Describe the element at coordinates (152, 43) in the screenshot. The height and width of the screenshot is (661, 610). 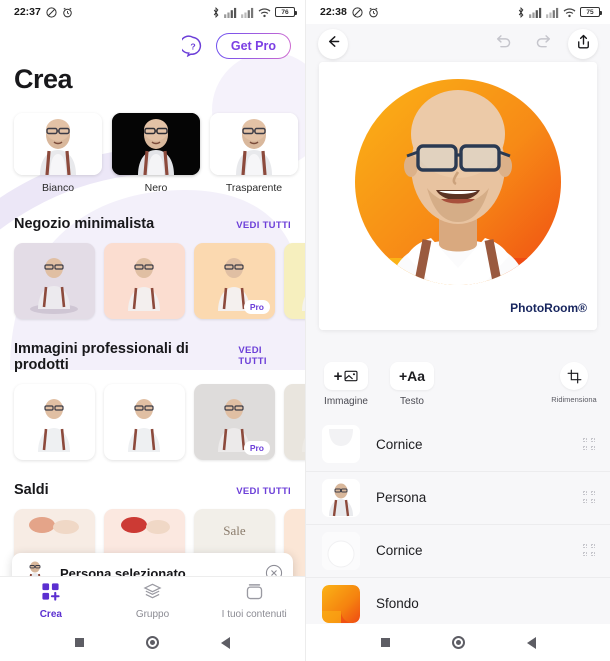
I see `top-actions-bar: ? Get Pro` at that location.